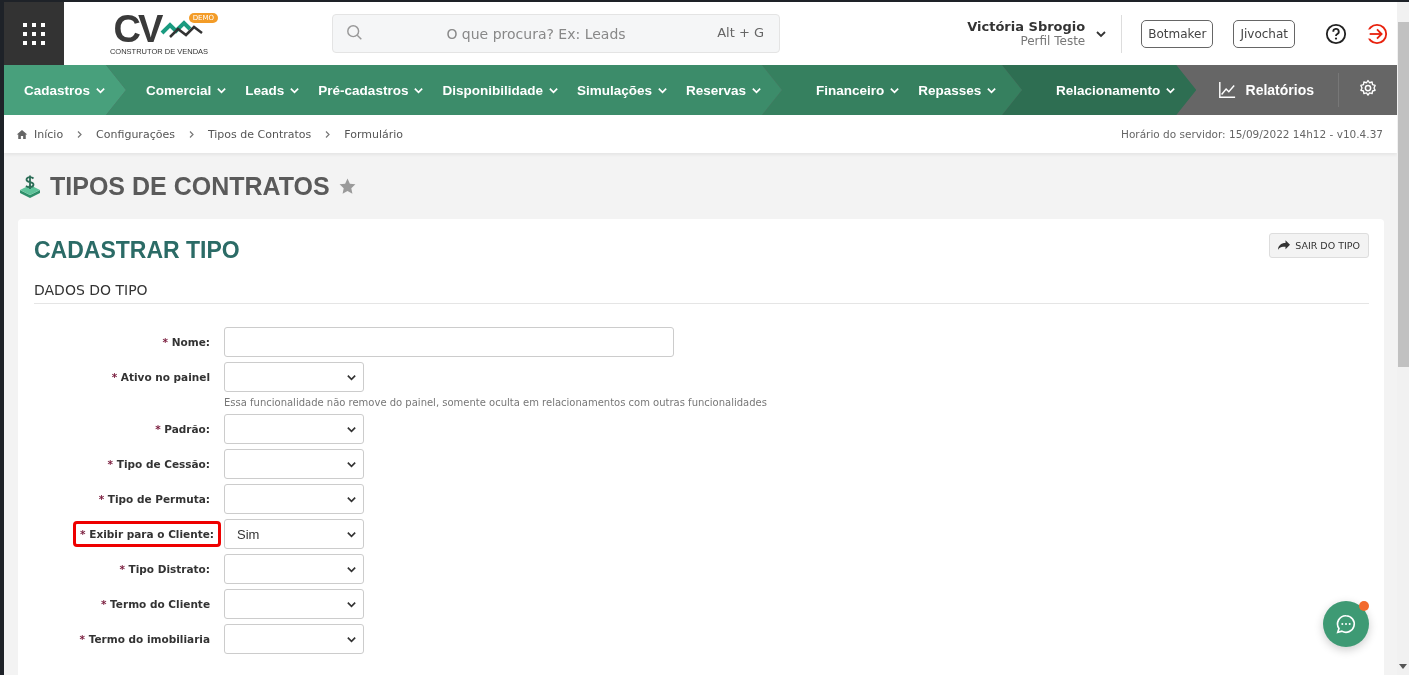 This screenshot has height=675, width=1409. I want to click on nav-menu-item: Disponibilidade, so click(500, 90).